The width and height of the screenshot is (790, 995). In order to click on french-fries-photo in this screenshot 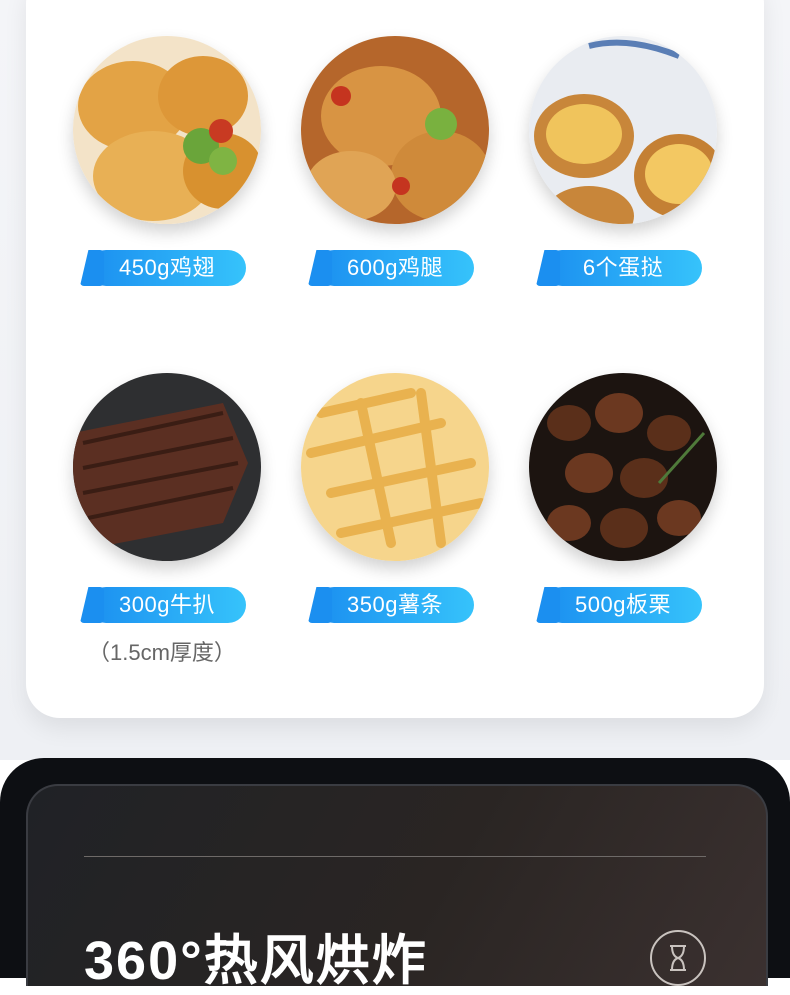, I will do `click(395, 467)`.